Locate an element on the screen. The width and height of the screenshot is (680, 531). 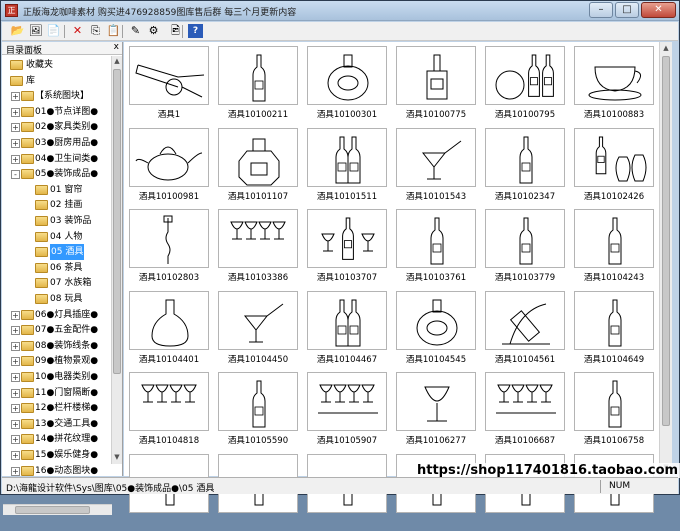
tree-node: 04 人物 is located at coordinates (56, 237).